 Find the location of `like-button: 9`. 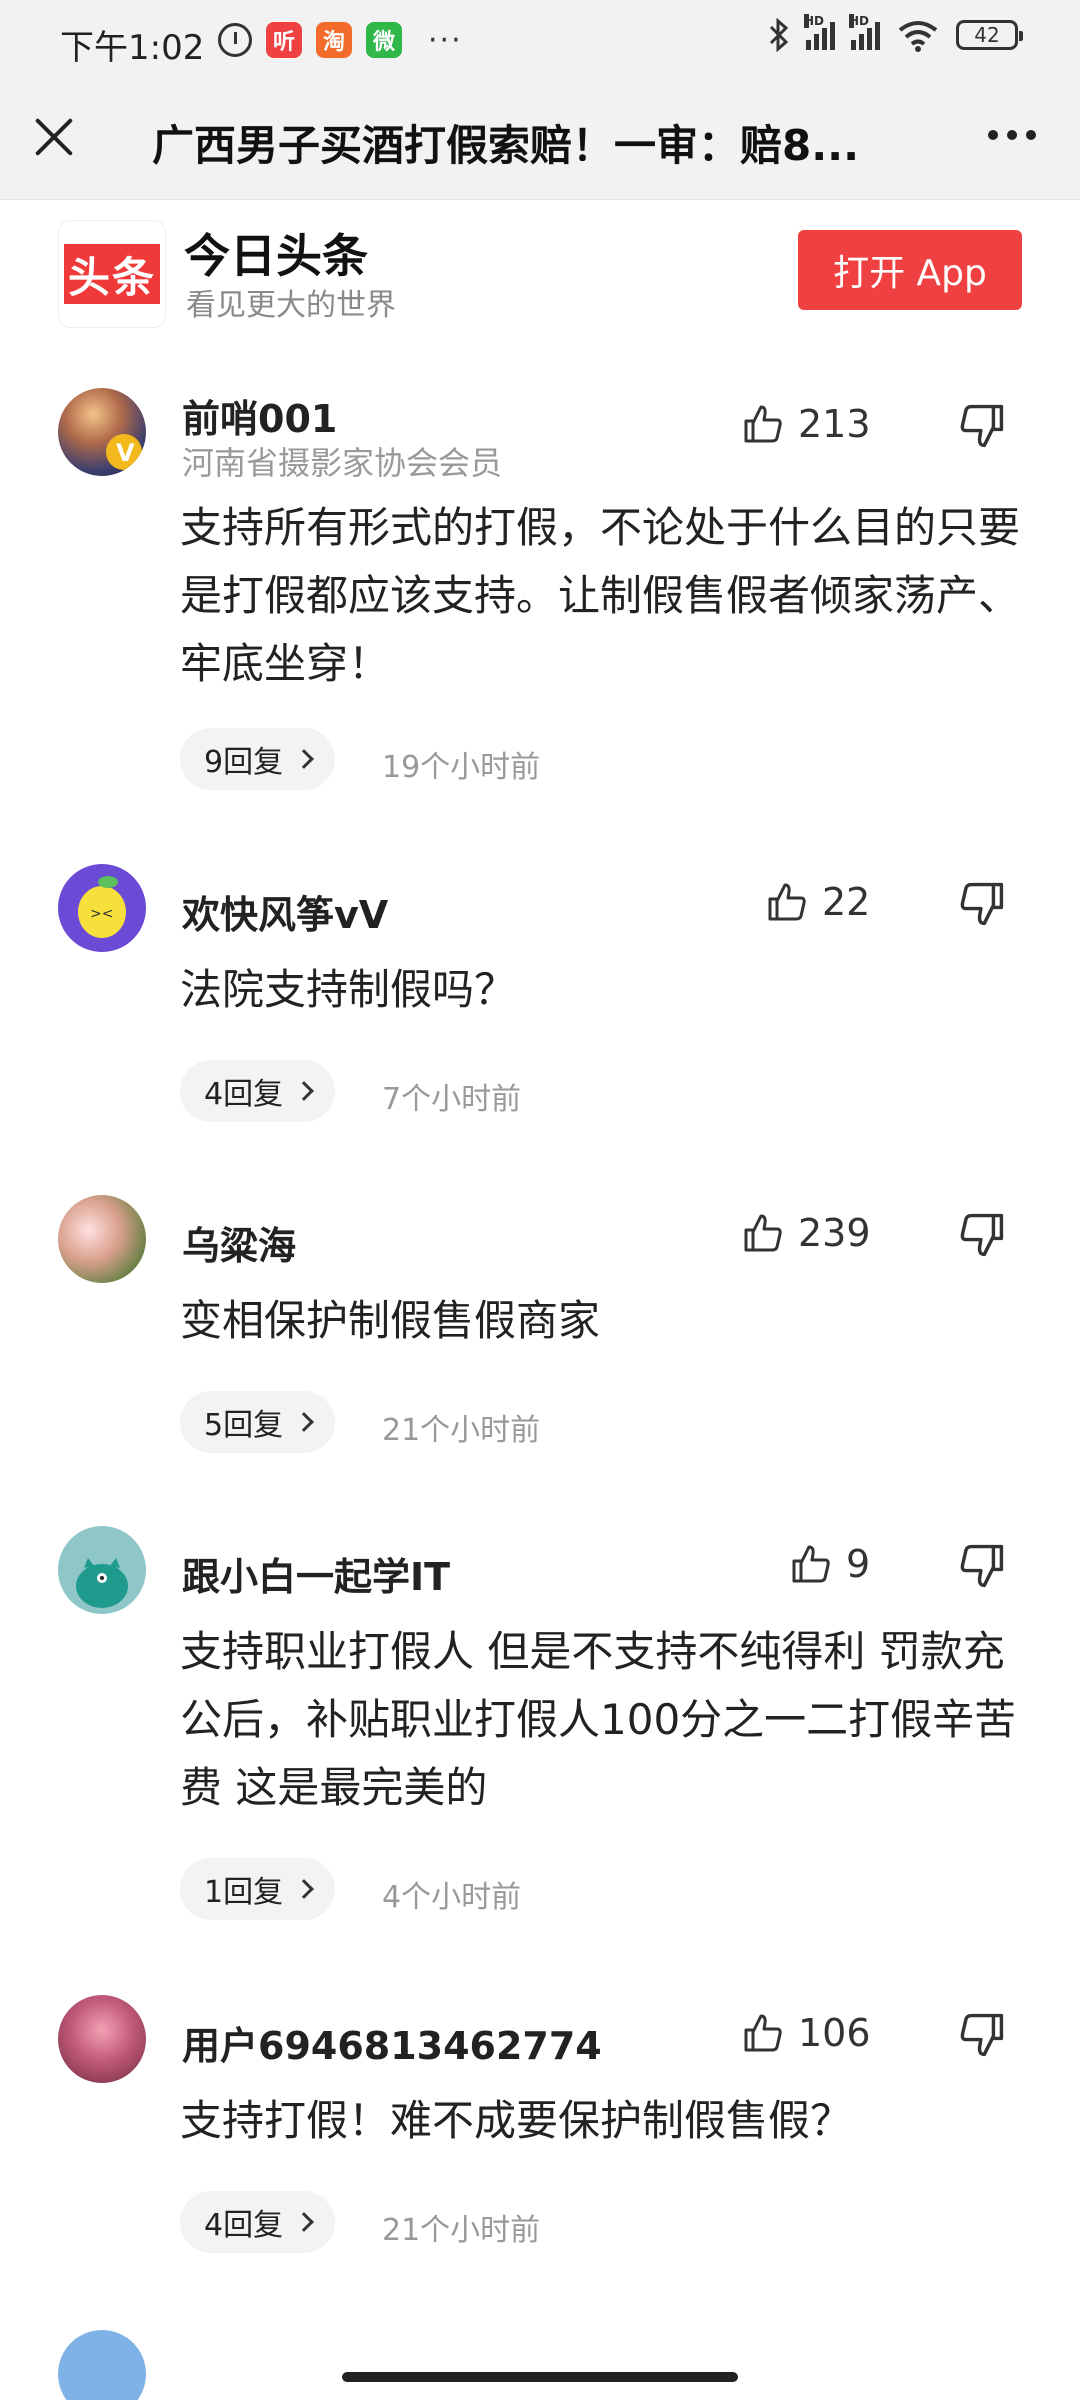

like-button: 9 is located at coordinates (830, 1564).